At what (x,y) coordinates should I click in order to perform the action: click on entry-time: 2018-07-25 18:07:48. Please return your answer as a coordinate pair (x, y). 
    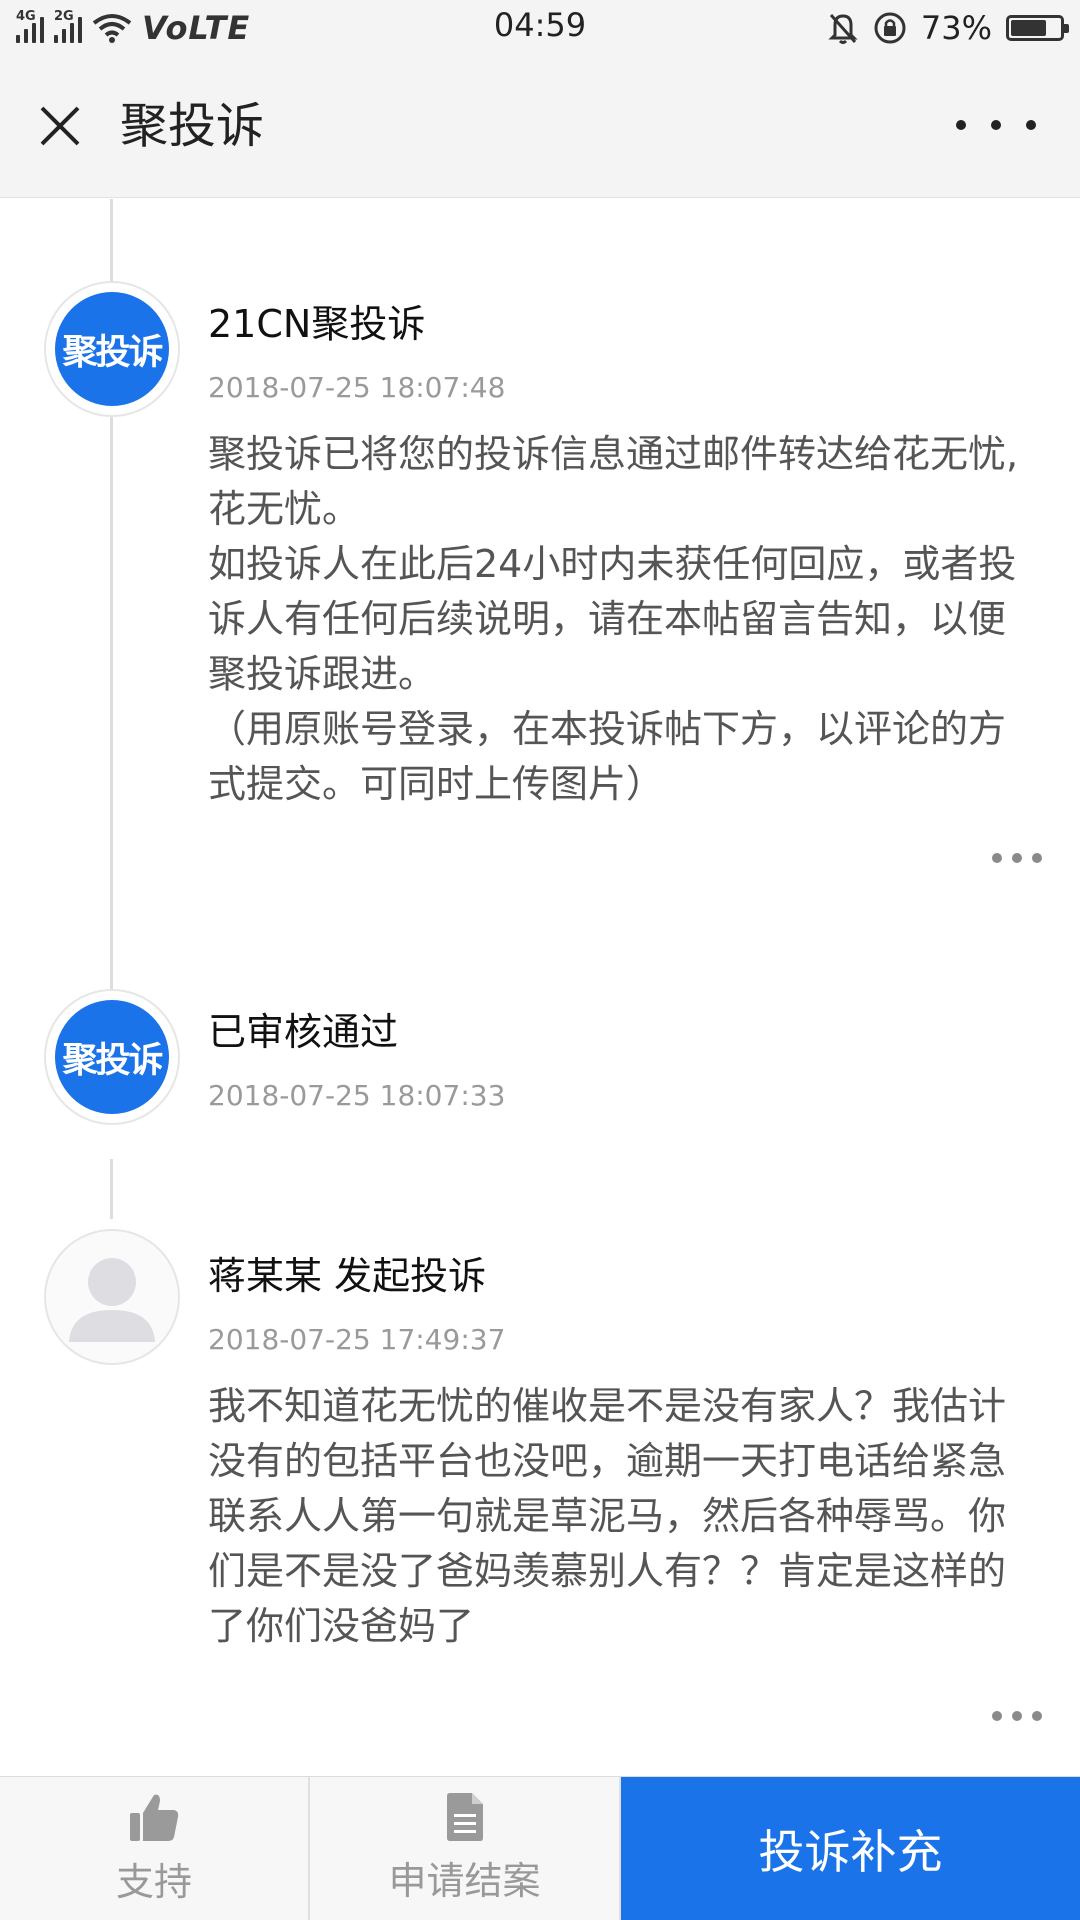
    Looking at the image, I should click on (357, 387).